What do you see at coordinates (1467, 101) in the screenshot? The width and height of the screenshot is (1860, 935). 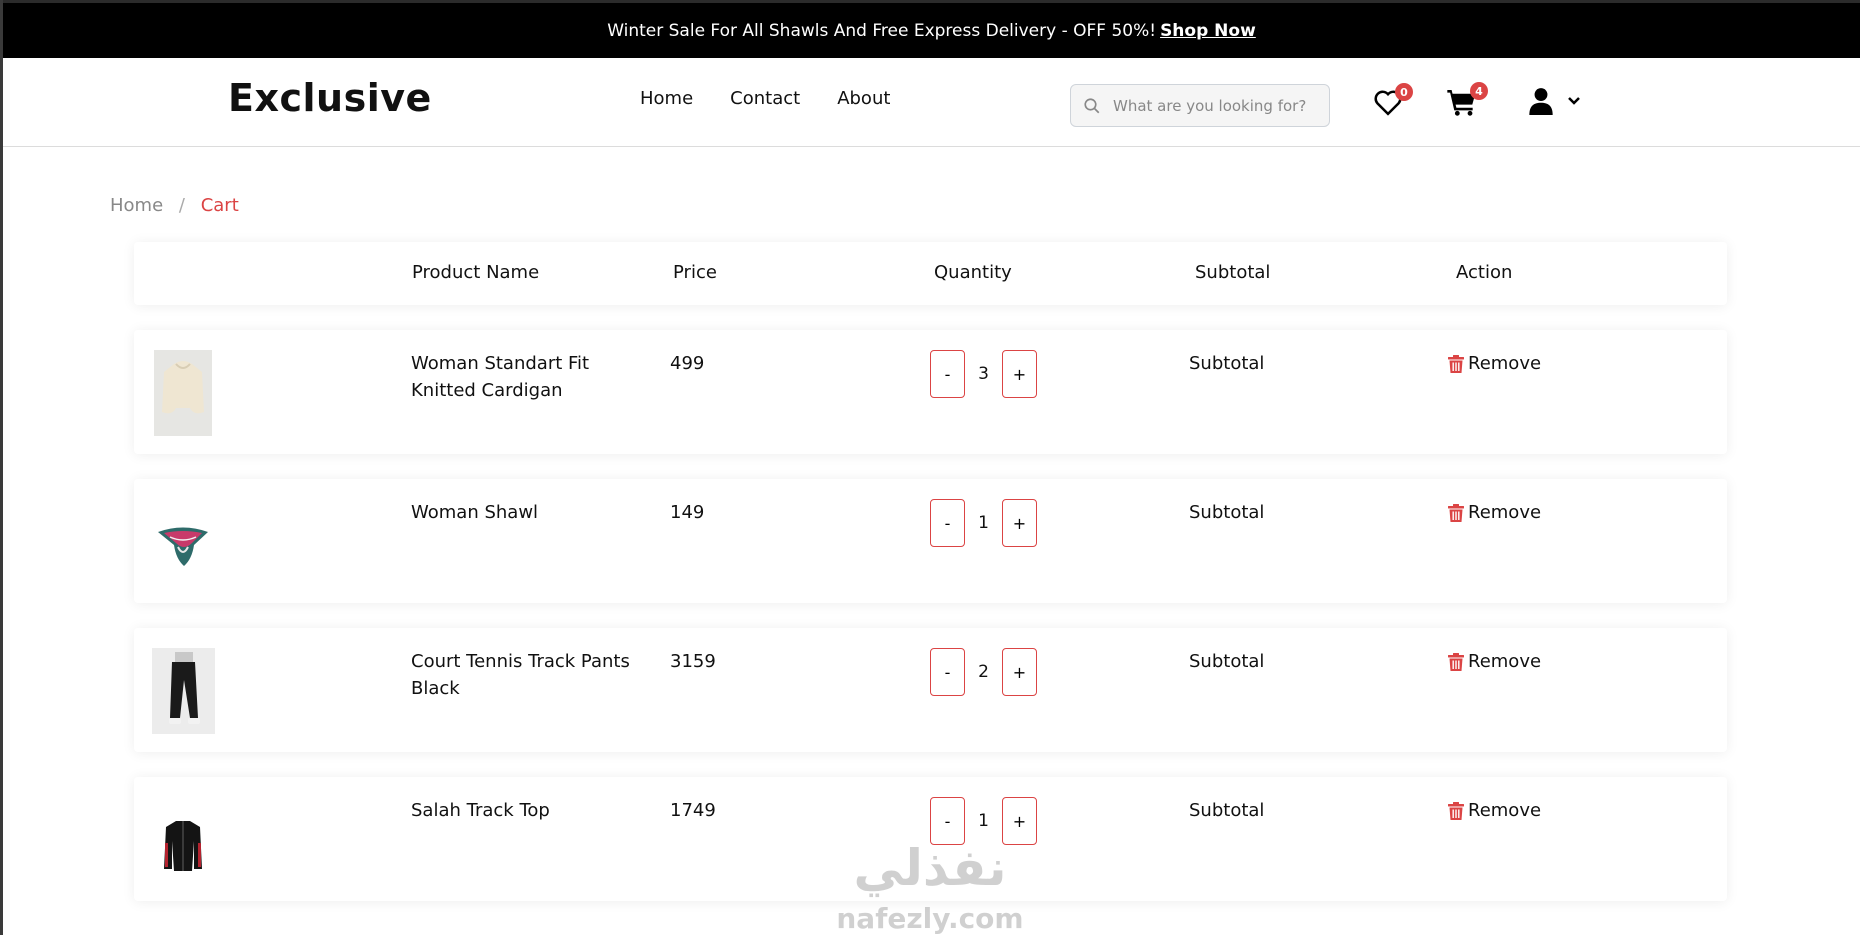 I see `cart-button: 4` at bounding box center [1467, 101].